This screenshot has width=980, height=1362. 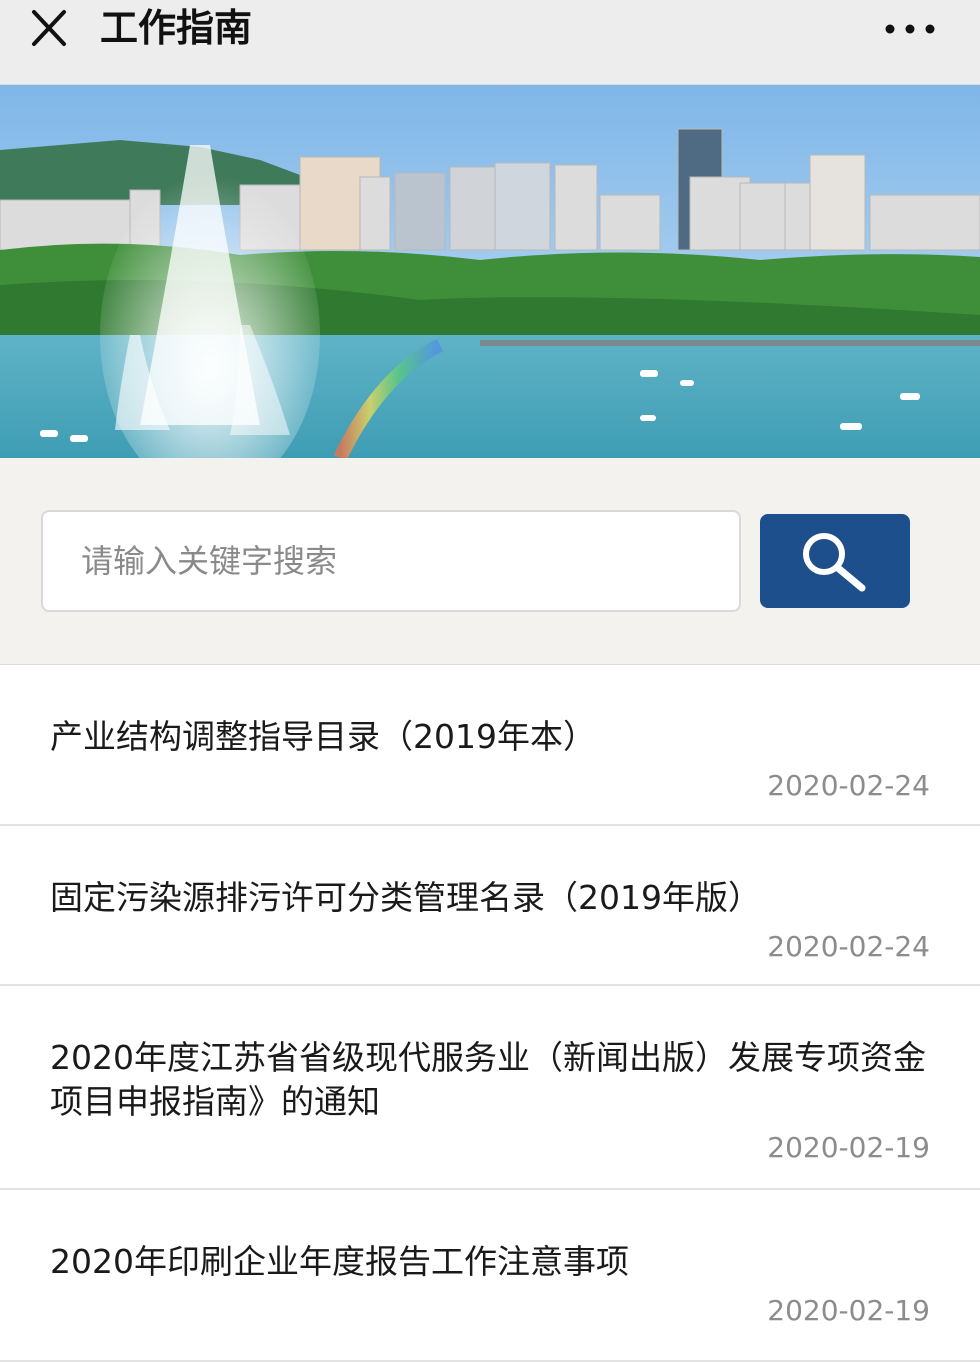 I want to click on more-dots-icon, so click(x=910, y=29).